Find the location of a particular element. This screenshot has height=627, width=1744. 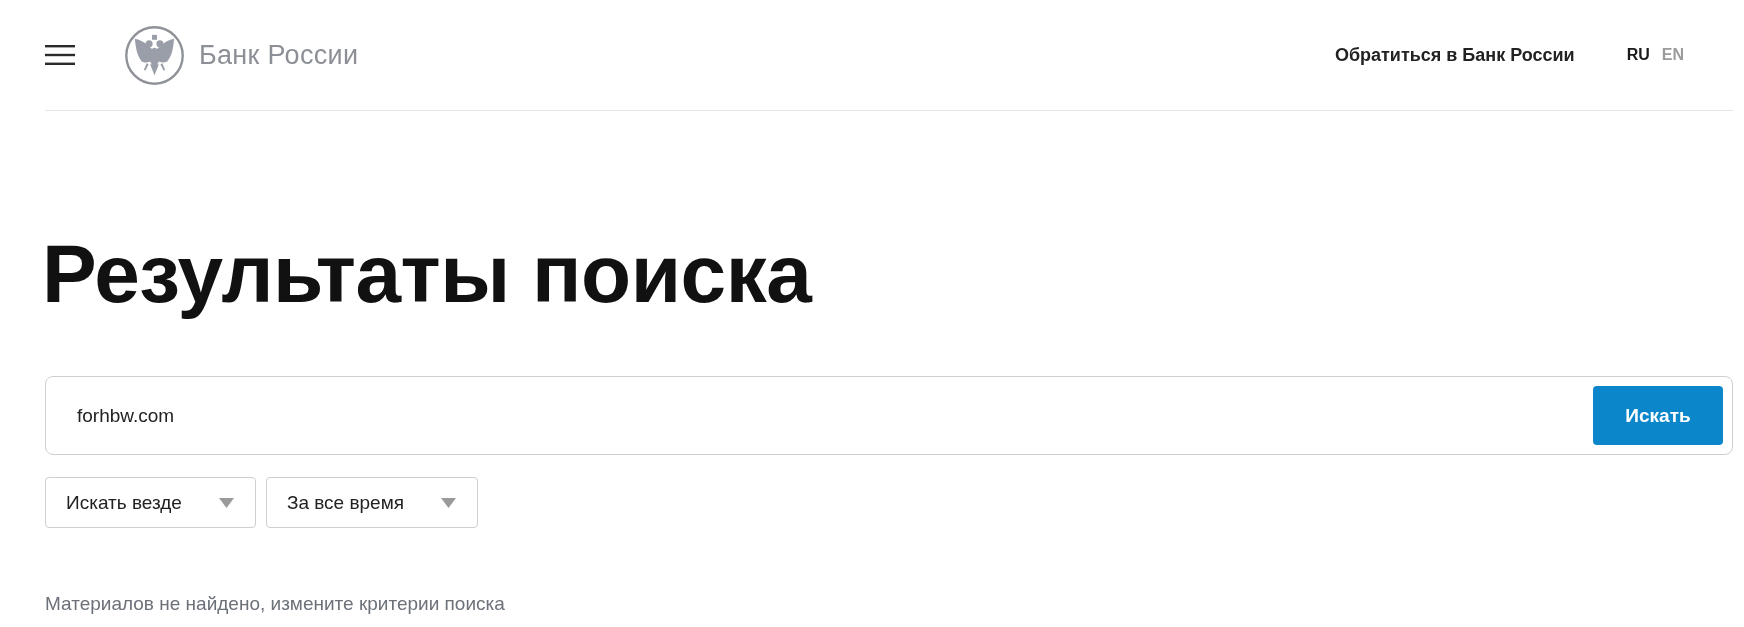

search-button: Искать is located at coordinates (1658, 416).